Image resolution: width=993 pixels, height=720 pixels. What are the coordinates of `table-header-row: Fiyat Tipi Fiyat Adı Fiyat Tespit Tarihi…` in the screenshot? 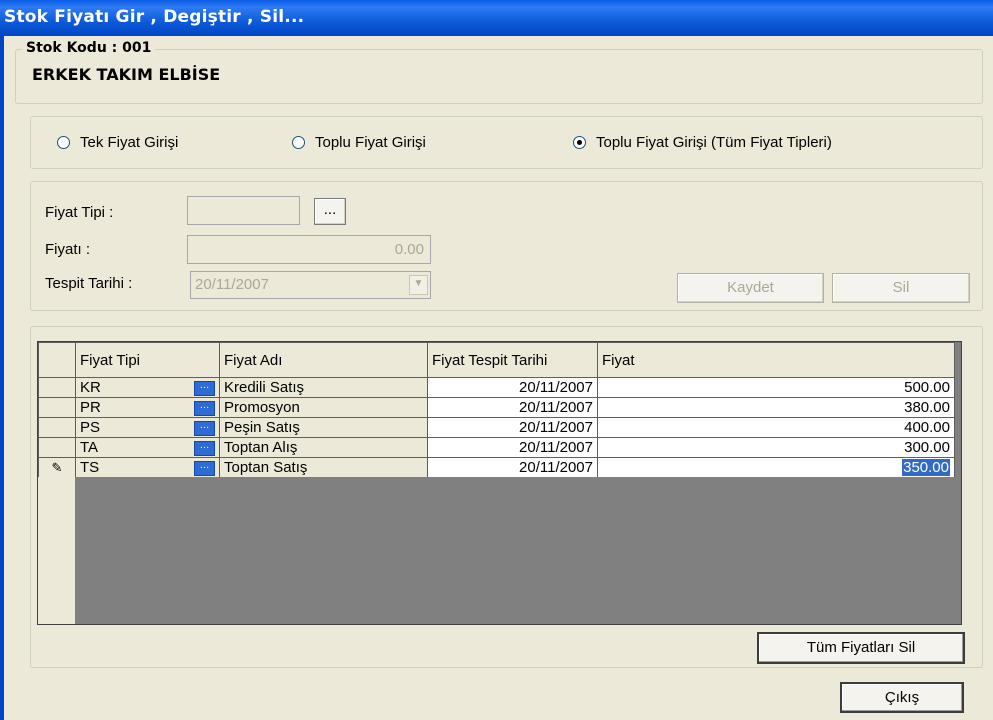 It's located at (496, 360).